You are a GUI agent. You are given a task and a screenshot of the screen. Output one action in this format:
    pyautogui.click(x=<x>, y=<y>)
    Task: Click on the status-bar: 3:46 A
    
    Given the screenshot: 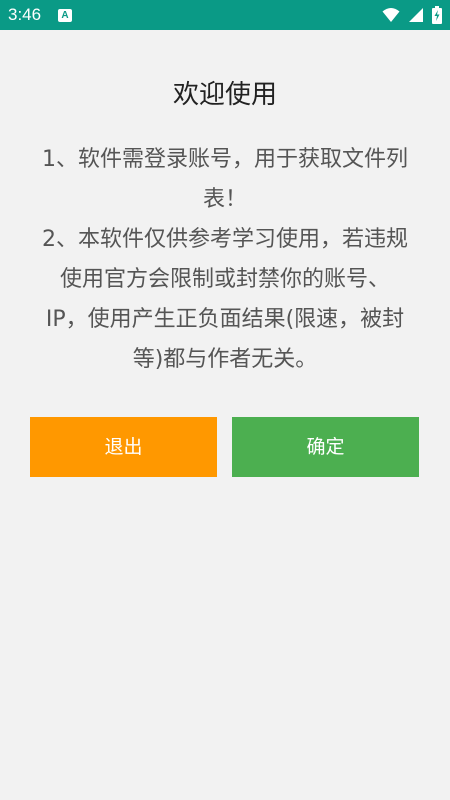 What is the action you would take?
    pyautogui.click(x=225, y=15)
    